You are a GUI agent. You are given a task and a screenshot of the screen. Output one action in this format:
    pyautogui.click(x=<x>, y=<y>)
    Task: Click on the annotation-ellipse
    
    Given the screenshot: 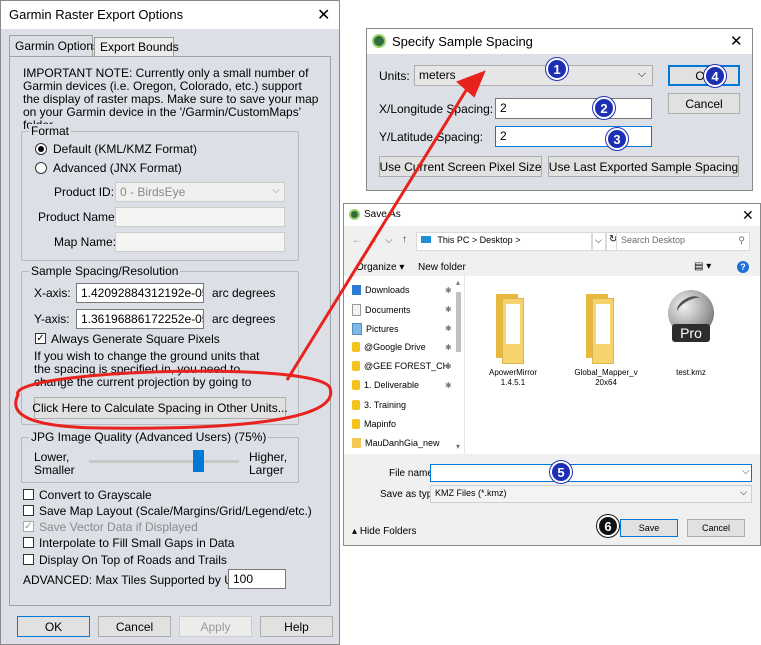 What is the action you would take?
    pyautogui.click(x=173, y=399)
    